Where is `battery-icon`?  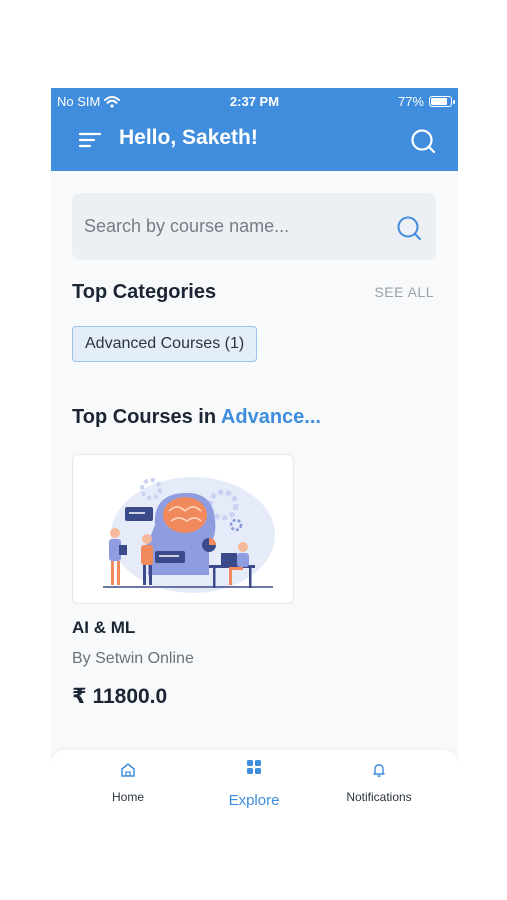
battery-icon is located at coordinates (442, 101).